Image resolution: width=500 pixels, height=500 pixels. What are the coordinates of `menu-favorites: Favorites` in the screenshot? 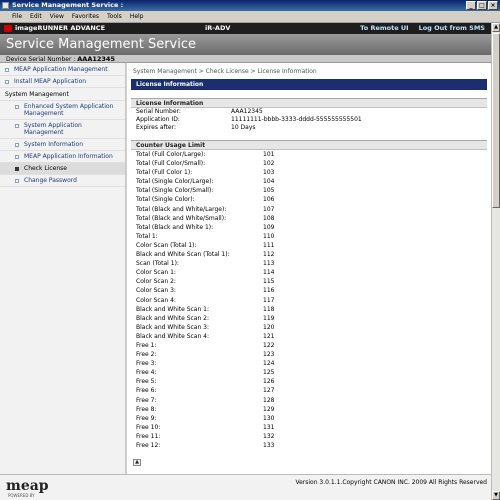 It's located at (85, 16).